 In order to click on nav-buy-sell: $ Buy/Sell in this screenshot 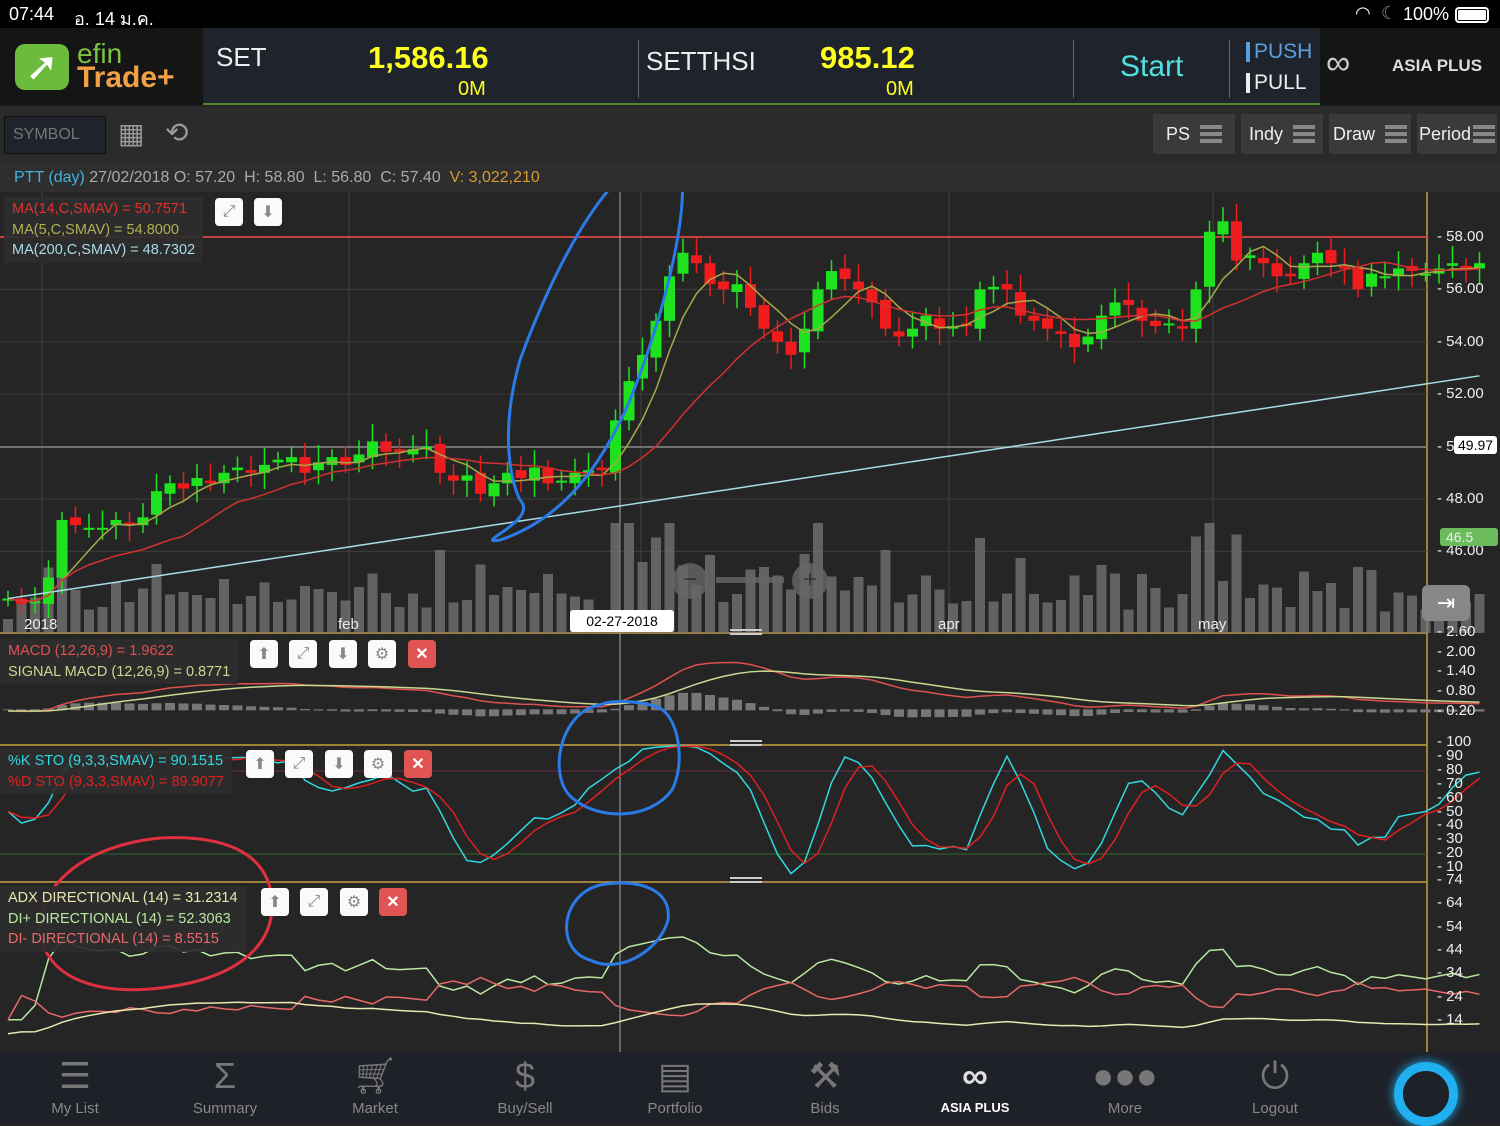, I will do `click(525, 1088)`.